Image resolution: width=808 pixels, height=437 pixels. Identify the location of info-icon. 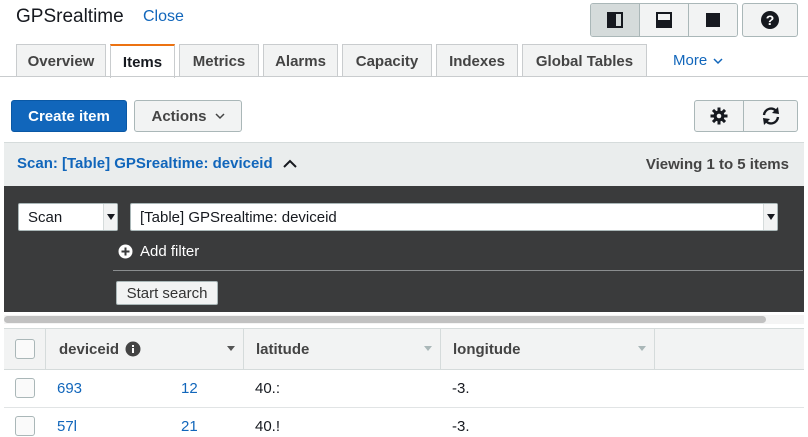
(133, 349).